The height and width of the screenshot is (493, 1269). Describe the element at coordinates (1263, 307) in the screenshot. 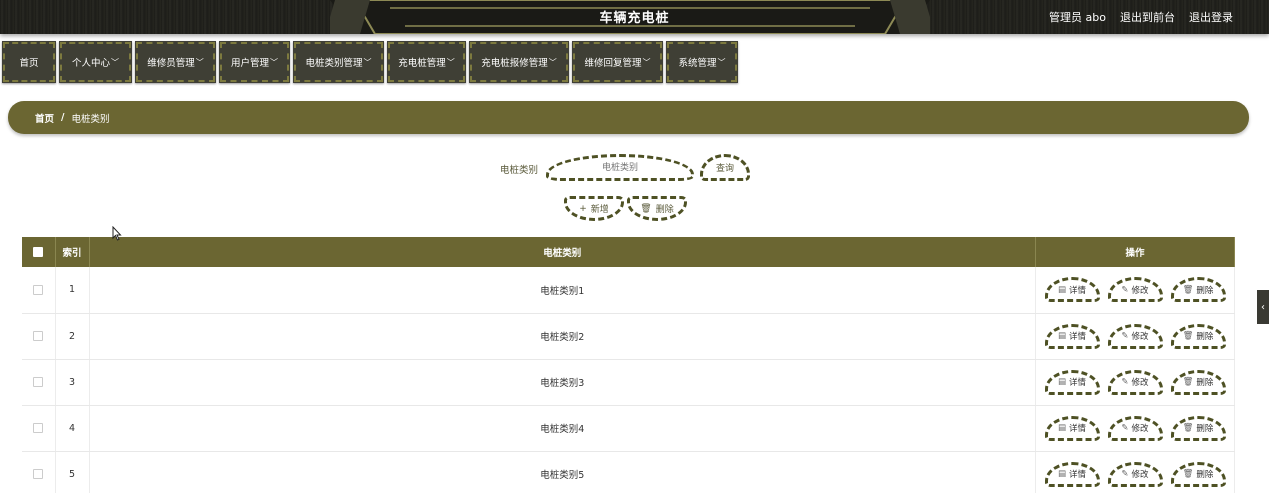

I see `sidebar-toggle-handle: ‹` at that location.